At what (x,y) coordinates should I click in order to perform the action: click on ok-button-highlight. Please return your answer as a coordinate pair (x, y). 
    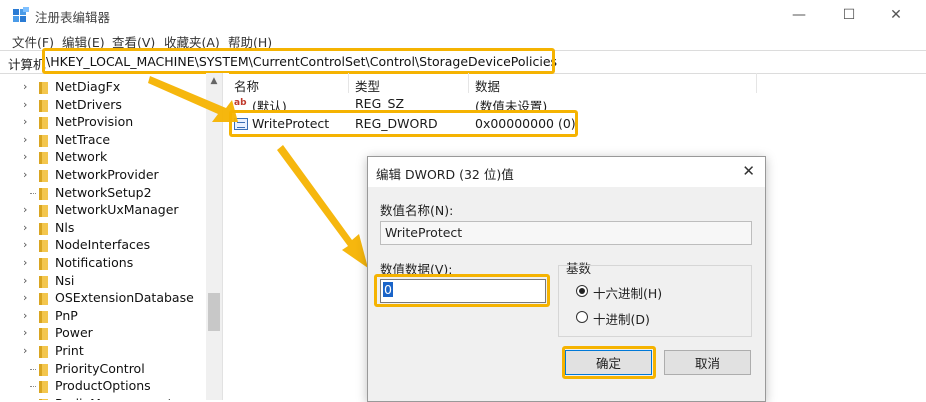
    Looking at the image, I should click on (609, 362).